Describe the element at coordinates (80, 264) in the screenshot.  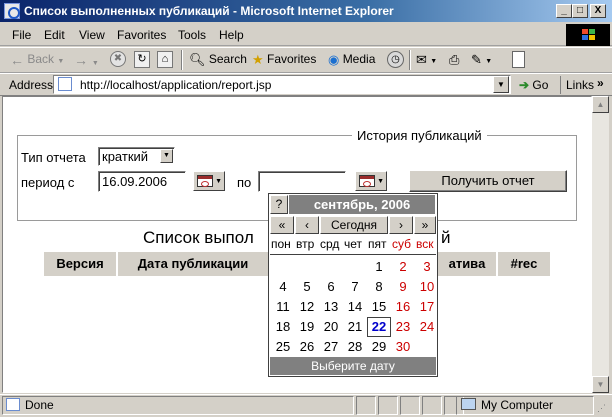
I see `column-header-version: Версия` at that location.